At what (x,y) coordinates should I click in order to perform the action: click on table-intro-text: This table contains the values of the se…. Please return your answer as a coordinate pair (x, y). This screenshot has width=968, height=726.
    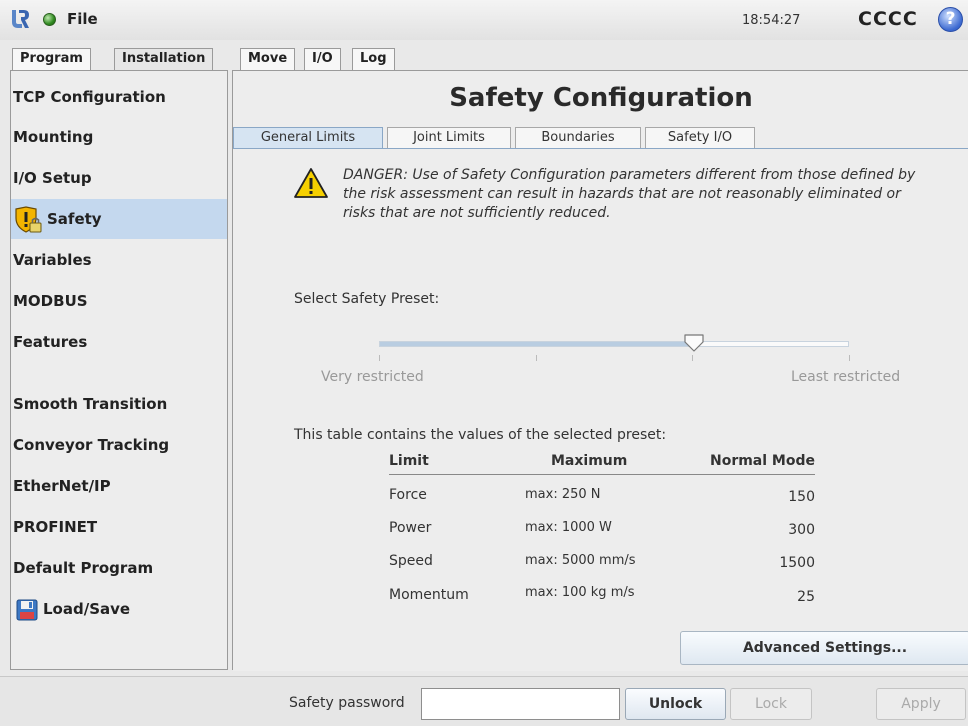
    Looking at the image, I should click on (480, 435).